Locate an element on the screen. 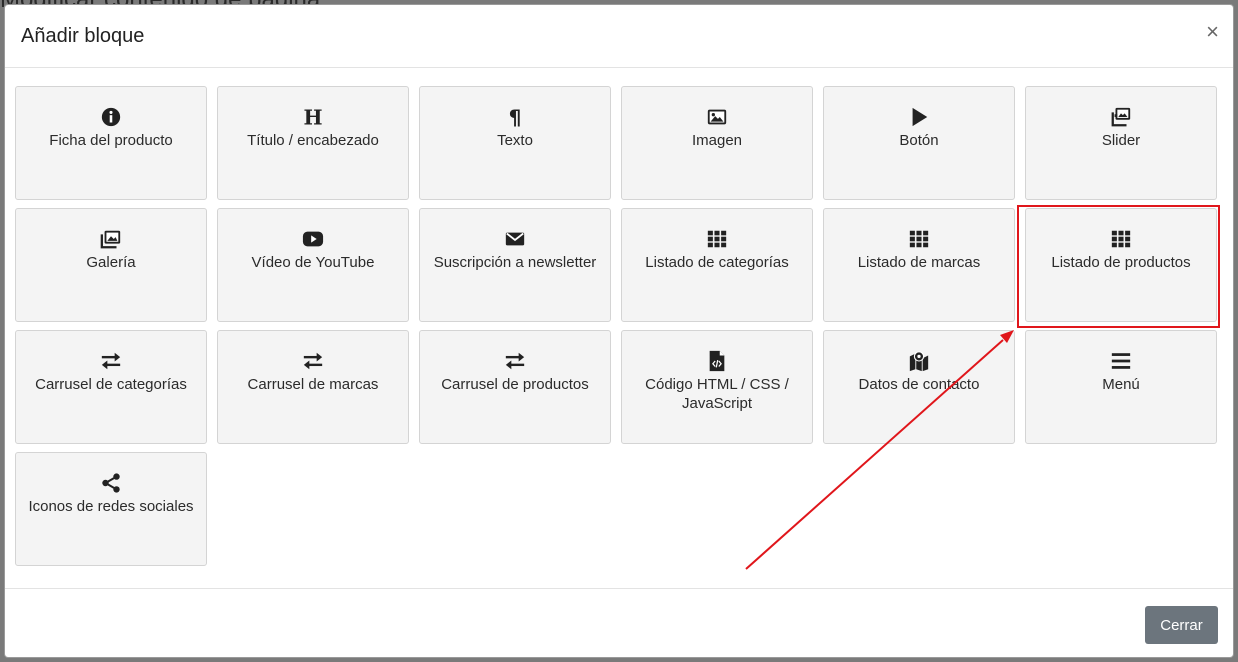 The width and height of the screenshot is (1238, 662). block-tile: Listado de productos is located at coordinates (1121, 265).